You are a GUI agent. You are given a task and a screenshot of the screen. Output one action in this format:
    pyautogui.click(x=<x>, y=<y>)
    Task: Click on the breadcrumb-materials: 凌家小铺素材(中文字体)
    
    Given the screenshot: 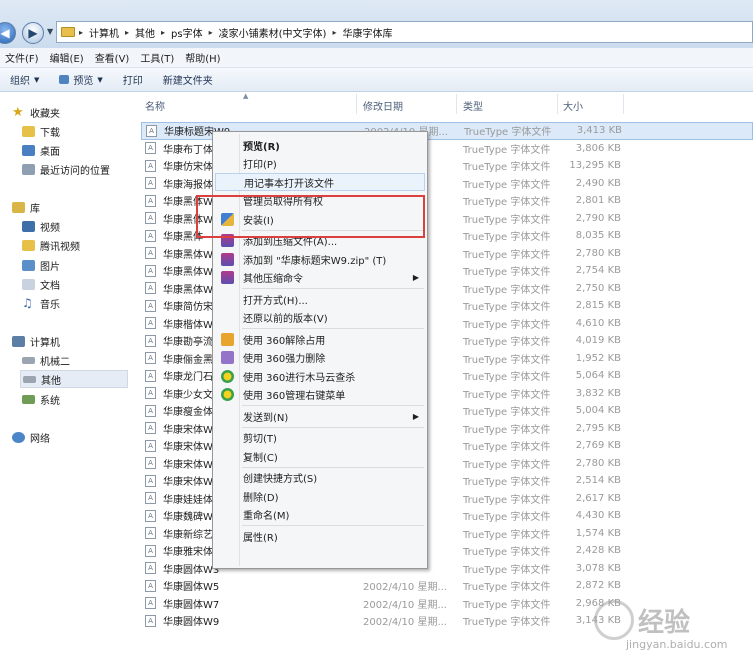 What is the action you would take?
    pyautogui.click(x=273, y=32)
    